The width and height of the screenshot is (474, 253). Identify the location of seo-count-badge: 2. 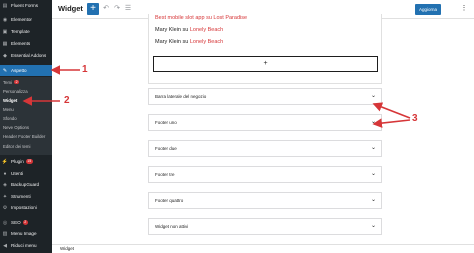
(25, 222).